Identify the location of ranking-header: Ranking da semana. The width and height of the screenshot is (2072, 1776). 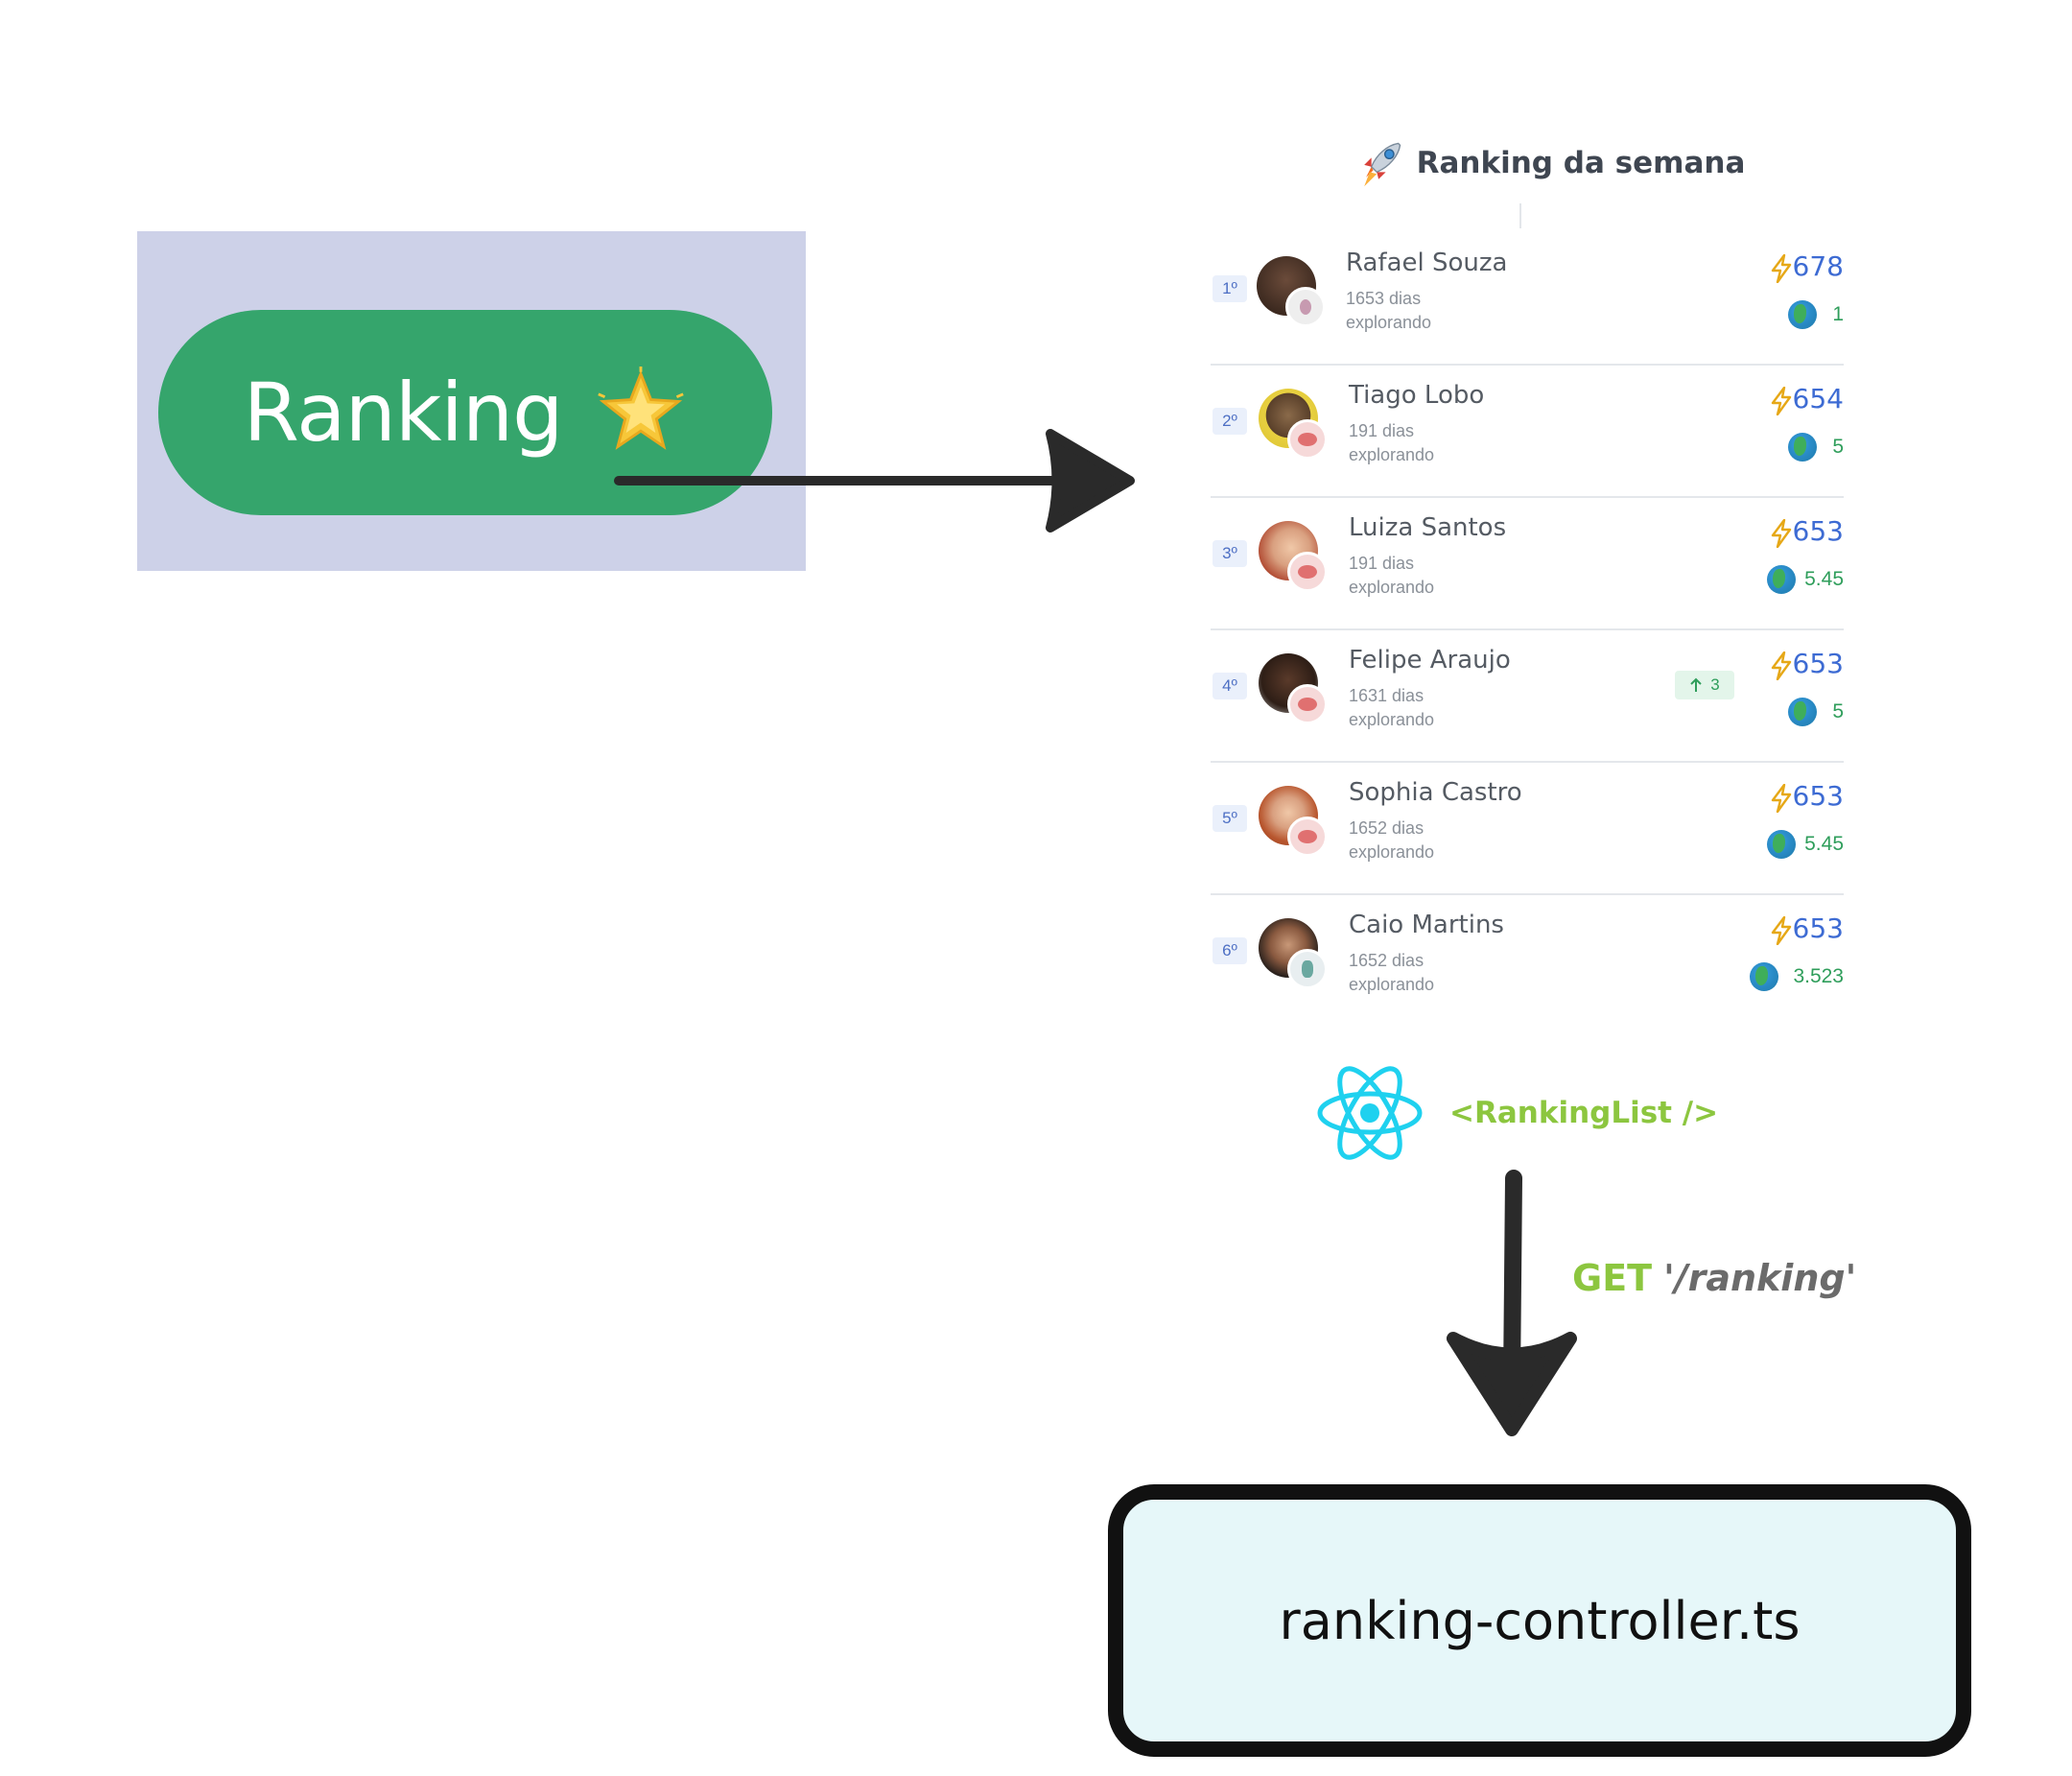
(1549, 163).